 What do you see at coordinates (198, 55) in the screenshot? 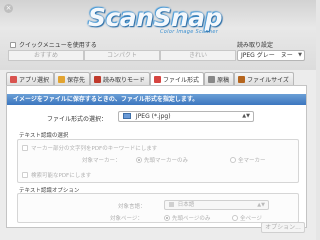
I see `mode-button-high-quality: きれい` at bounding box center [198, 55].